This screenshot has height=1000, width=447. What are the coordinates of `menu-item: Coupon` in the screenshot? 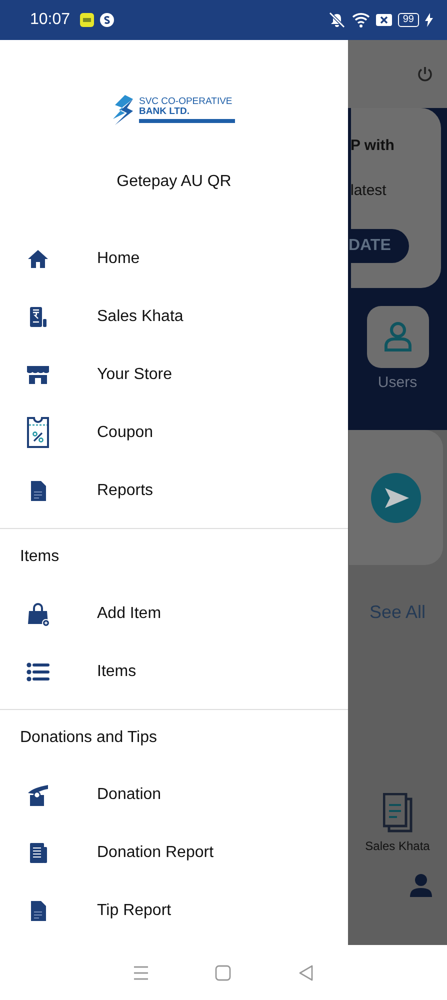 It's located at (125, 433).